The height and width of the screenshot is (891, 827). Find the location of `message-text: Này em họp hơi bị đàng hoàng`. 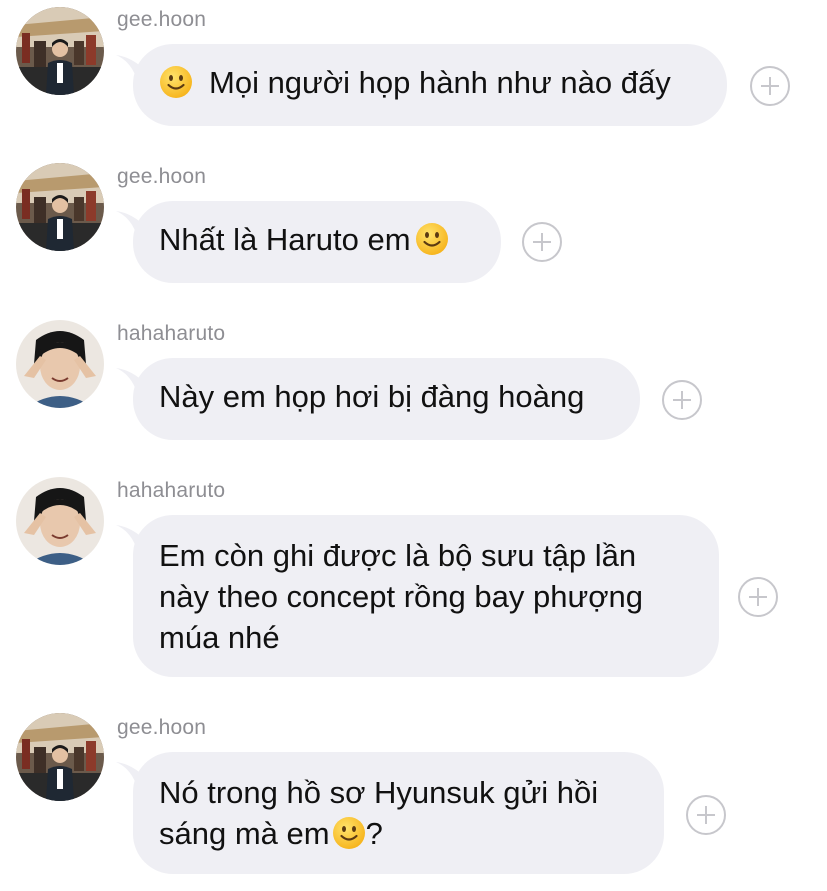

message-text: Này em họp hơi bị đàng hoàng is located at coordinates (372, 396).